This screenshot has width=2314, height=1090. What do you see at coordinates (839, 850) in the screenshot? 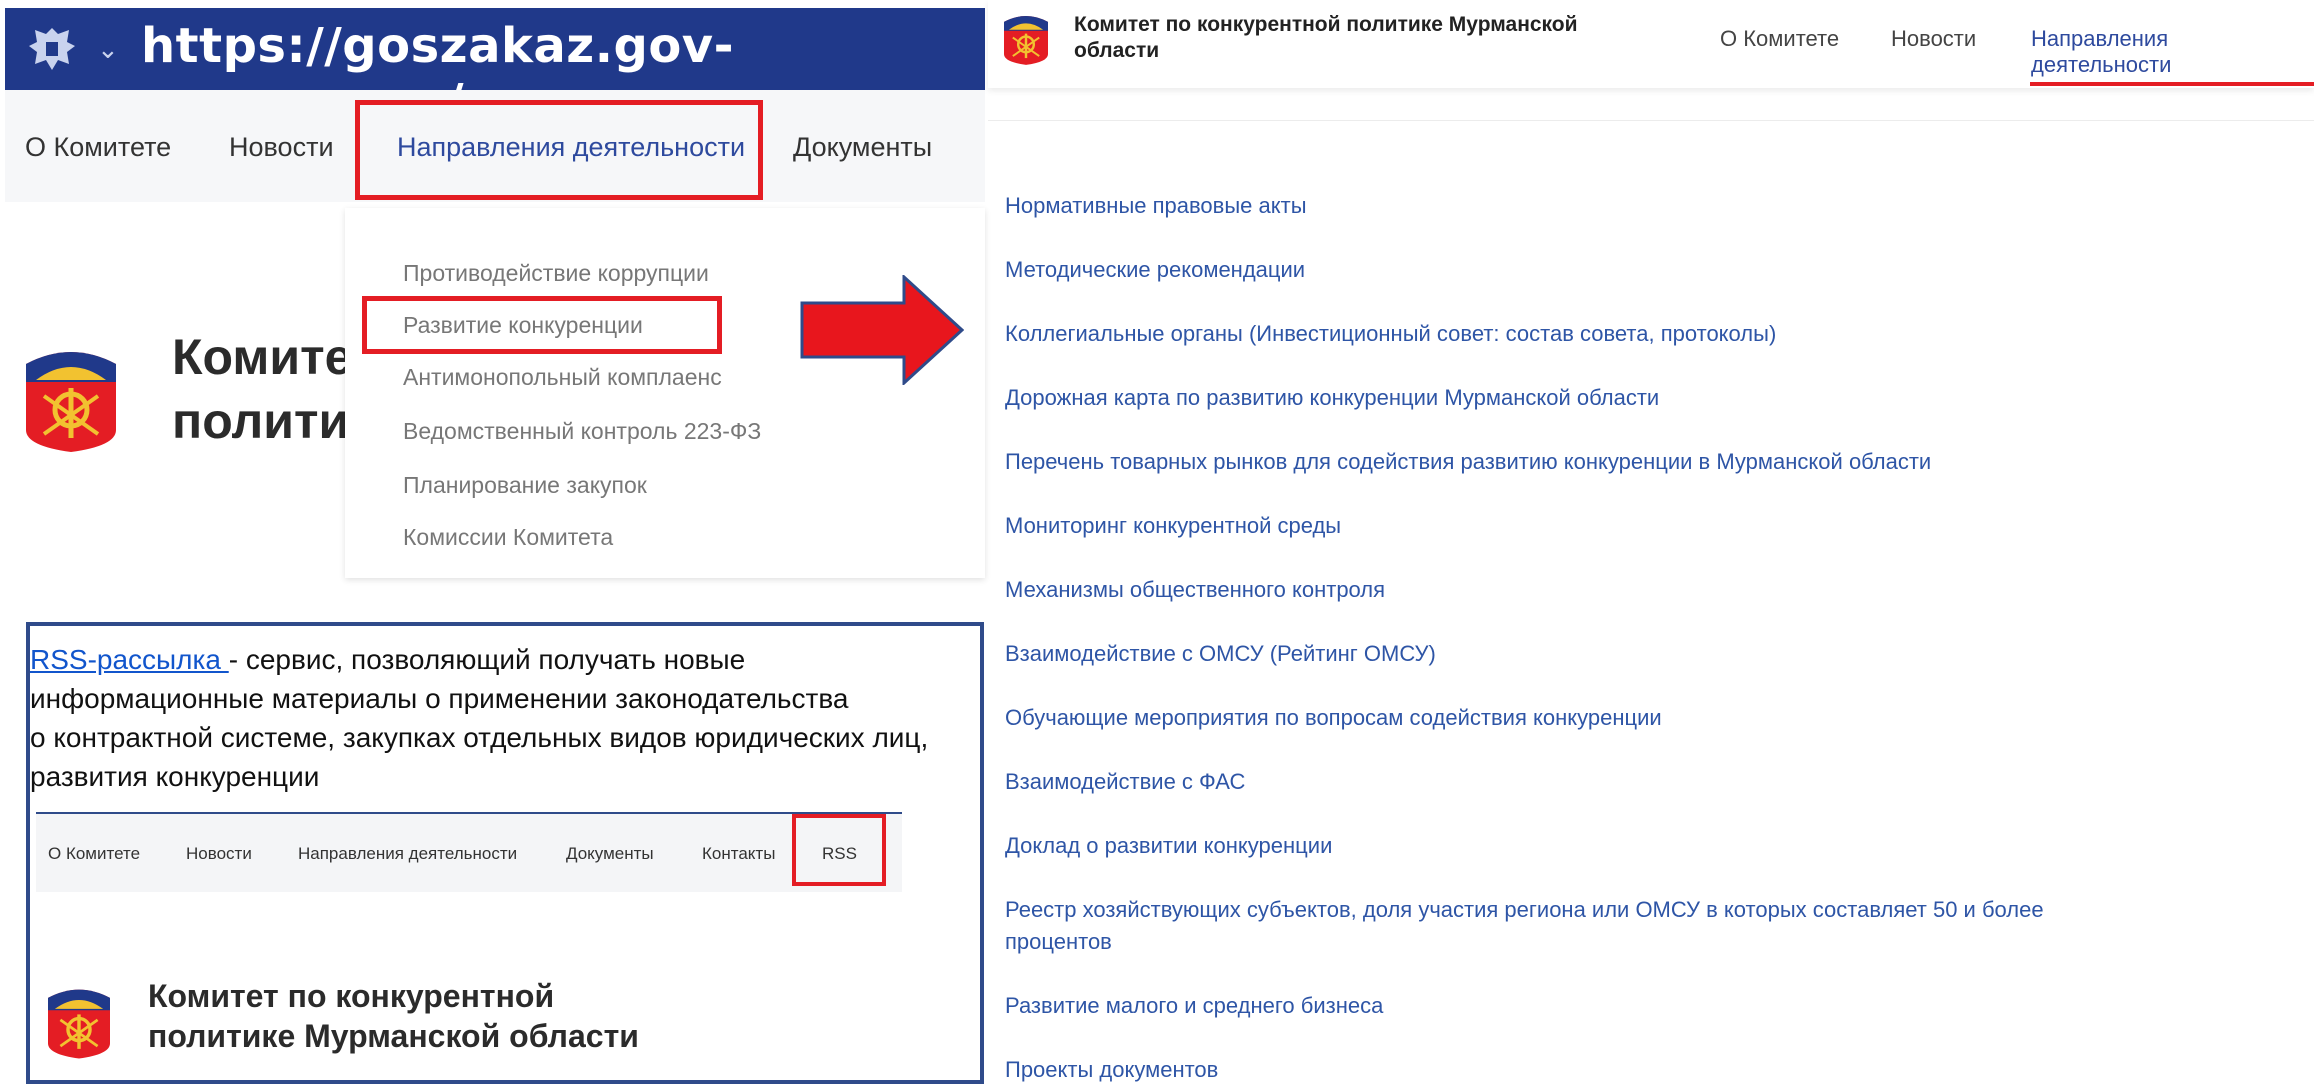
I see `highlight-box-rss` at bounding box center [839, 850].